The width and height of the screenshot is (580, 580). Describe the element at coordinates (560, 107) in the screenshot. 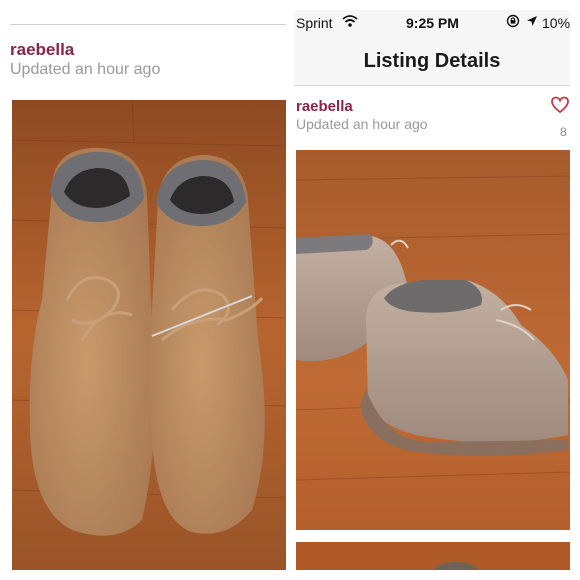

I see `heart-icon` at that location.